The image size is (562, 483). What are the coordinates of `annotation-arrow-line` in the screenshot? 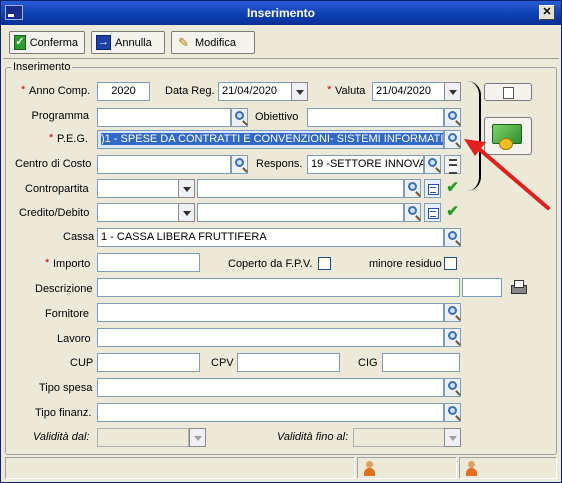 It's located at (513, 178).